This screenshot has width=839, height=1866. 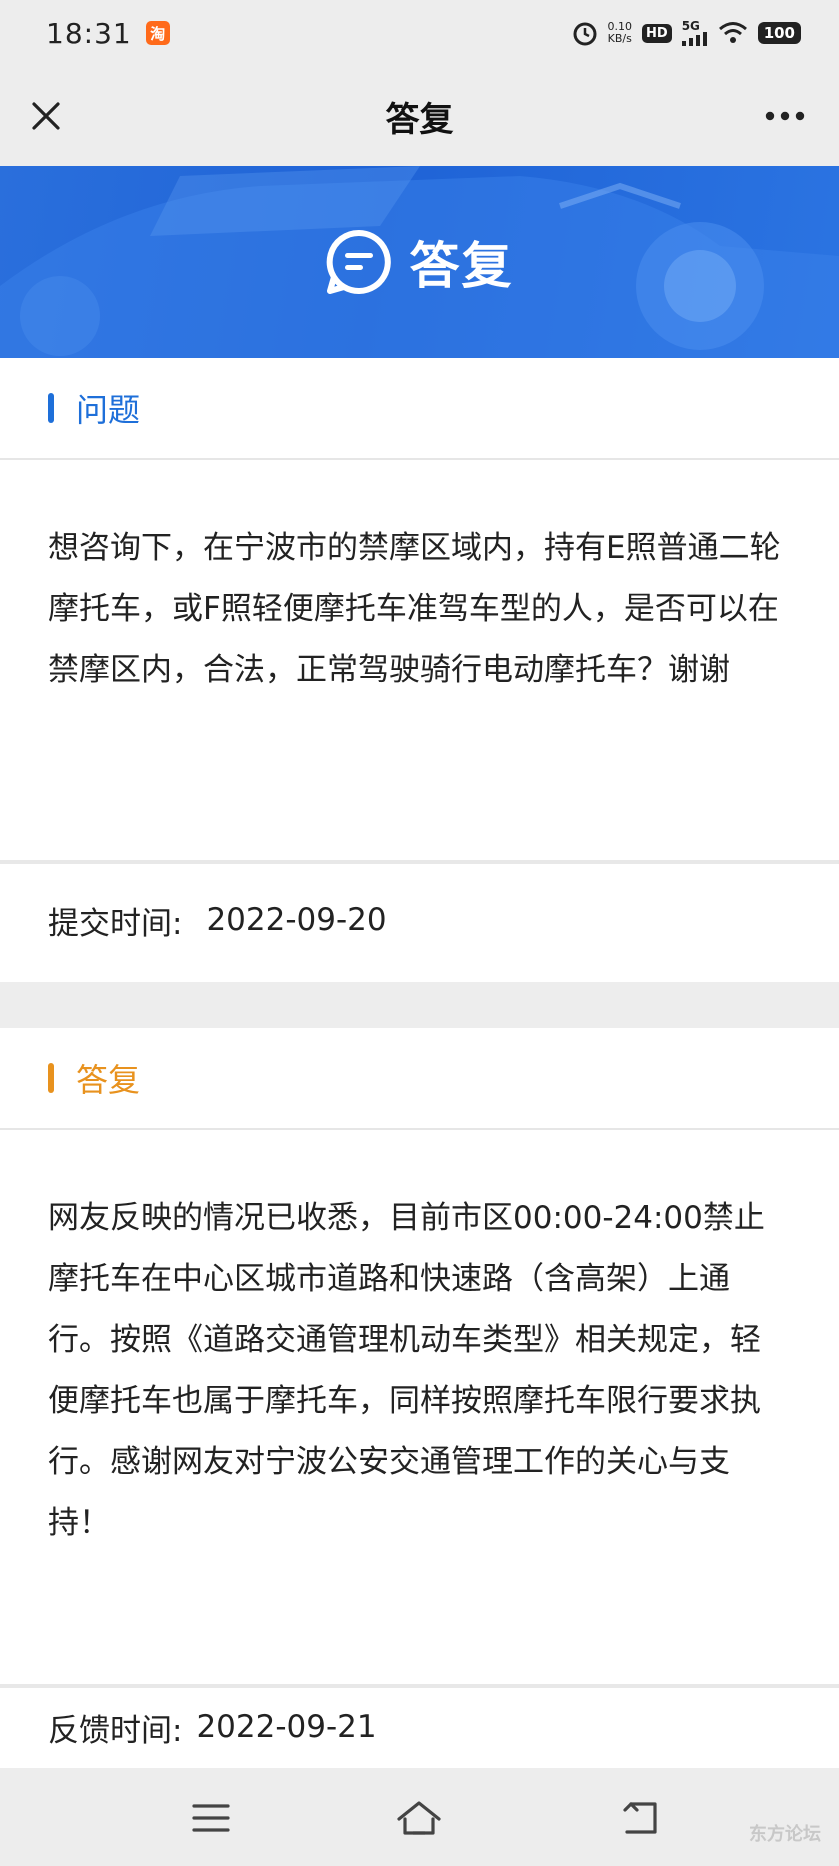 What do you see at coordinates (358, 261) in the screenshot?
I see `chat-bubble-icon` at bounding box center [358, 261].